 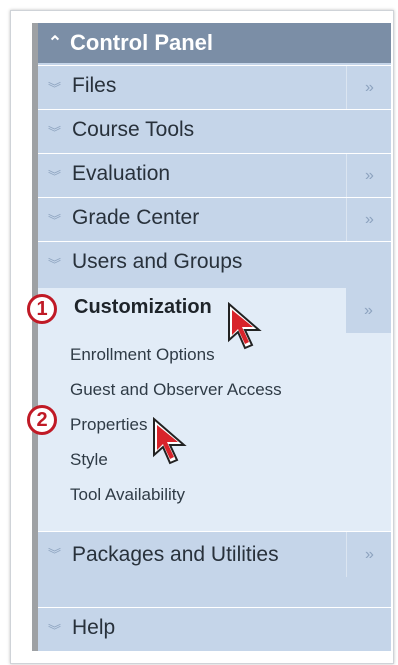 What do you see at coordinates (94, 627) in the screenshot?
I see `menu-item-label: Help` at bounding box center [94, 627].